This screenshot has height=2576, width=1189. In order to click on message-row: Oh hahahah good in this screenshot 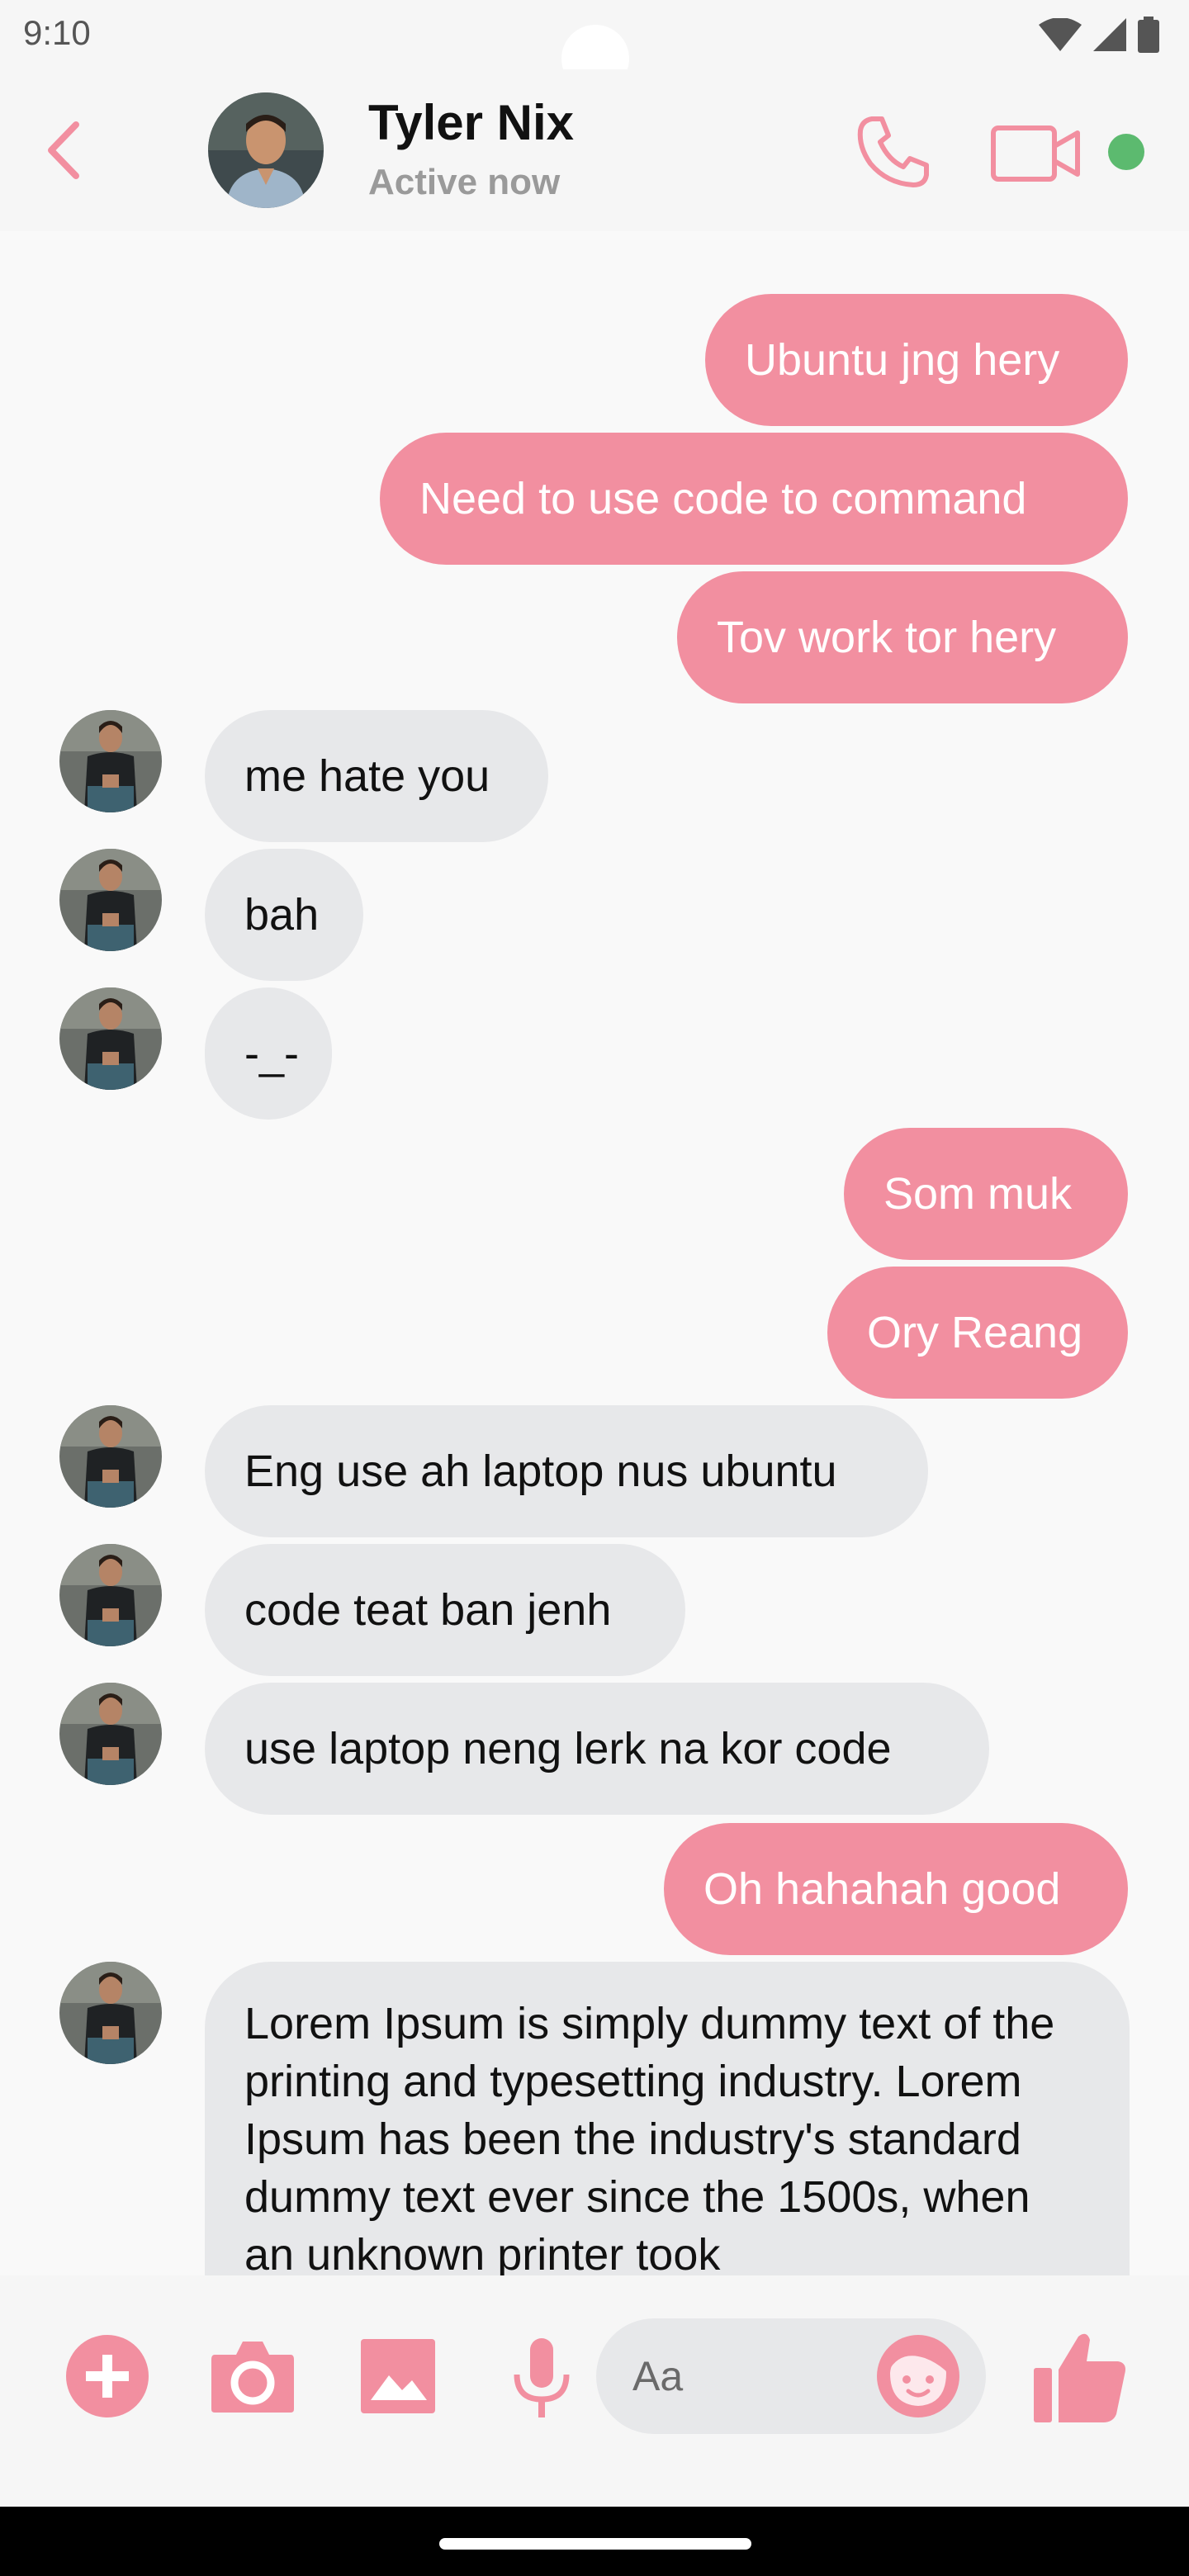, I will do `click(594, 1889)`.